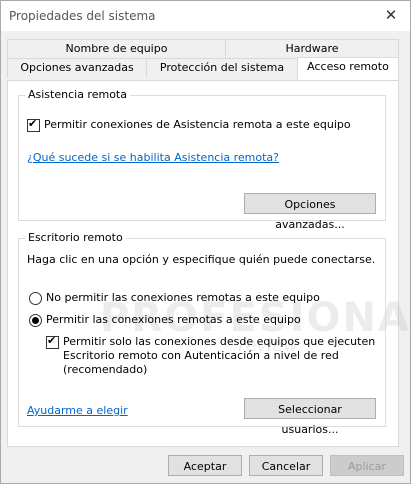  I want to click on tab-label: Nombre de equipo, so click(116, 48).